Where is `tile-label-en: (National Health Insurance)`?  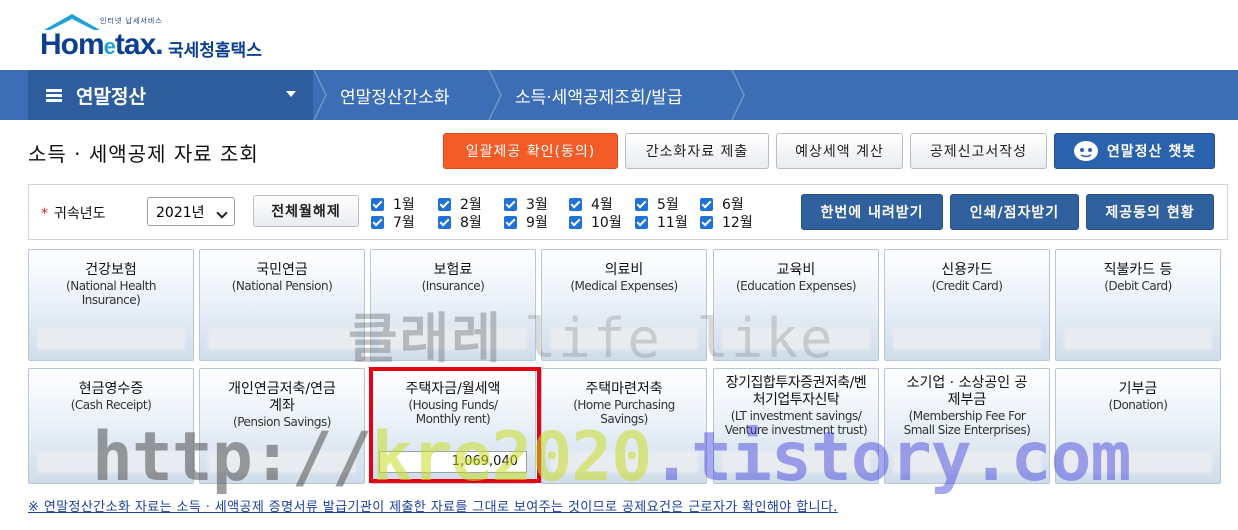
tile-label-en: (National Health Insurance) is located at coordinates (111, 293).